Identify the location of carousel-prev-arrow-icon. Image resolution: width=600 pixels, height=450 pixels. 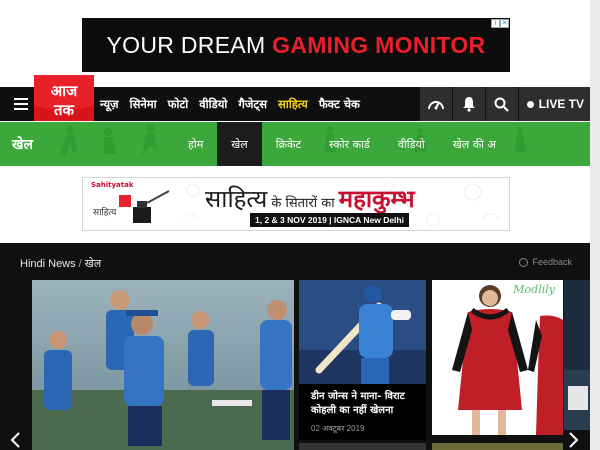
(16, 440).